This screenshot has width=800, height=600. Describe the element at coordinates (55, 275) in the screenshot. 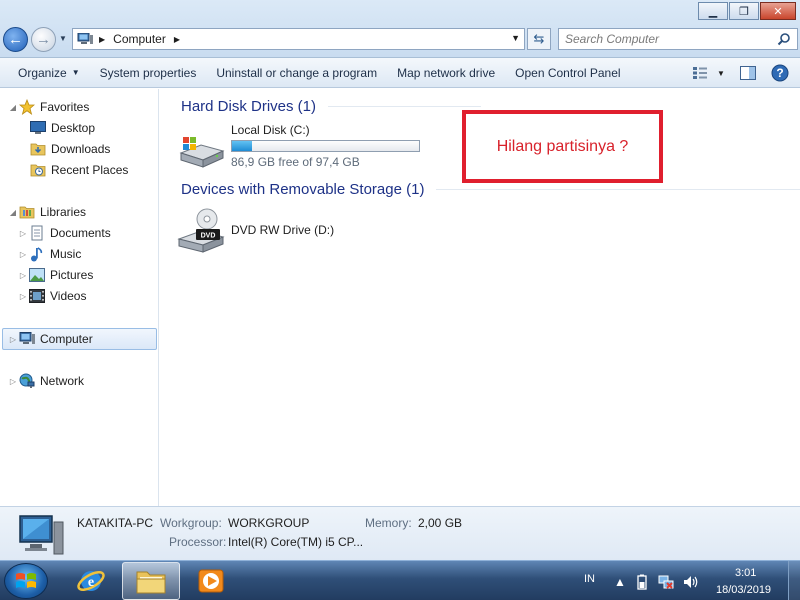

I see `nav-pictures: ▷ Pictures` at that location.